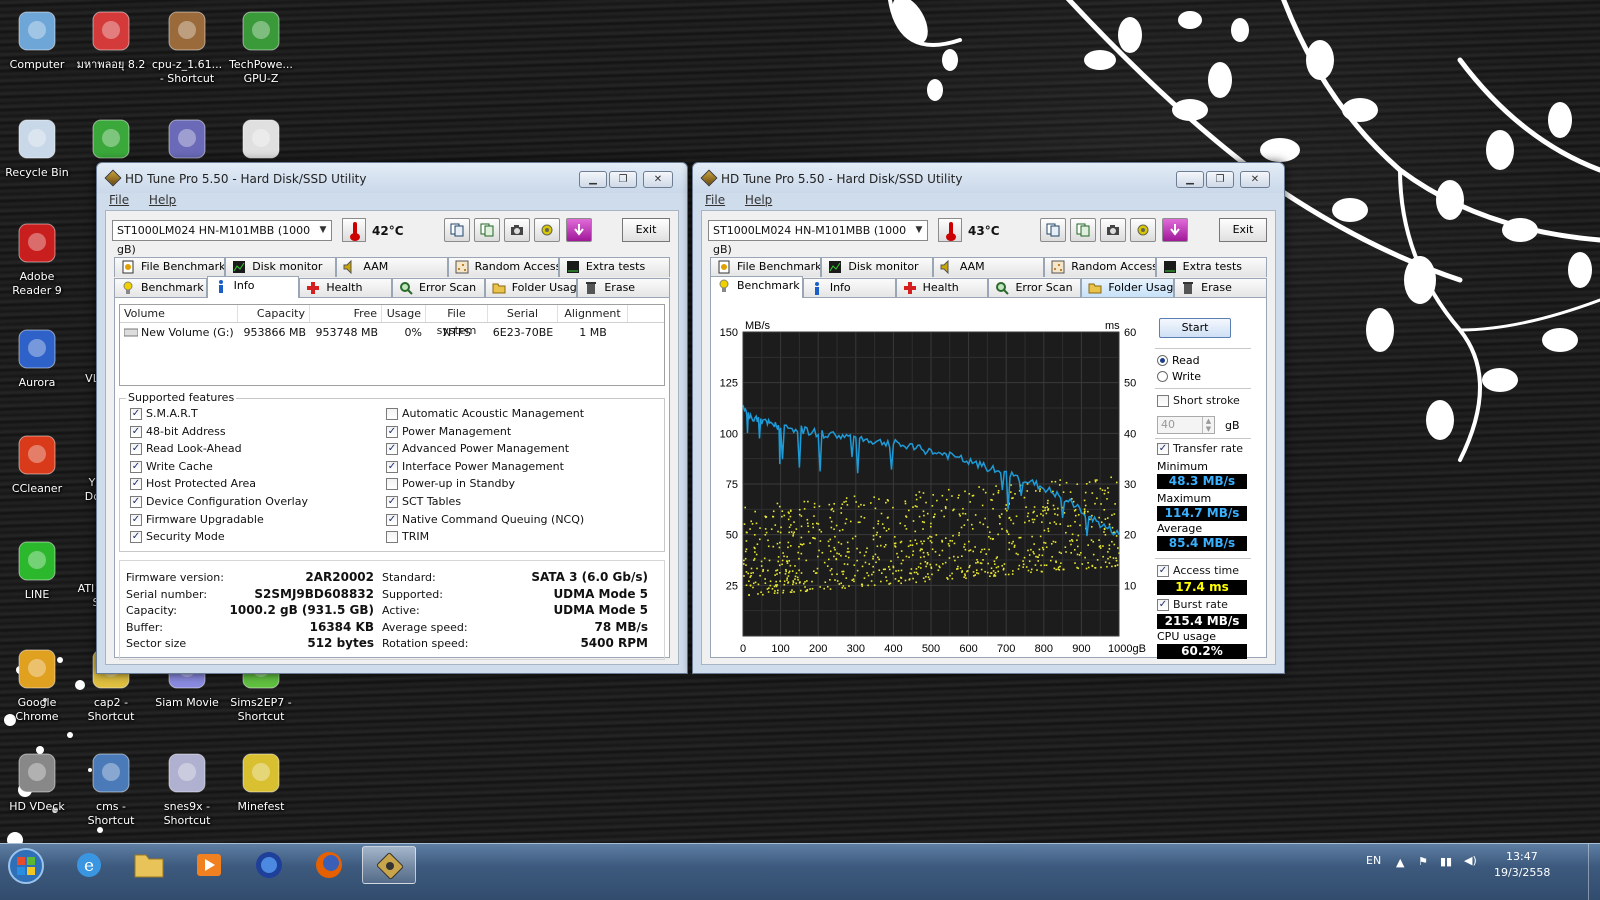  What do you see at coordinates (37, 685) in the screenshot?
I see `desktop-icon: Google Chrome` at bounding box center [37, 685].